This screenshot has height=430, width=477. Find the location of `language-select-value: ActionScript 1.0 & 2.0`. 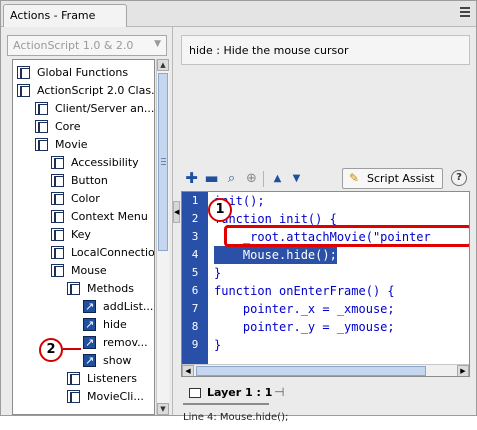

language-select-value: ActionScript 1.0 & 2.0 is located at coordinates (73, 45).